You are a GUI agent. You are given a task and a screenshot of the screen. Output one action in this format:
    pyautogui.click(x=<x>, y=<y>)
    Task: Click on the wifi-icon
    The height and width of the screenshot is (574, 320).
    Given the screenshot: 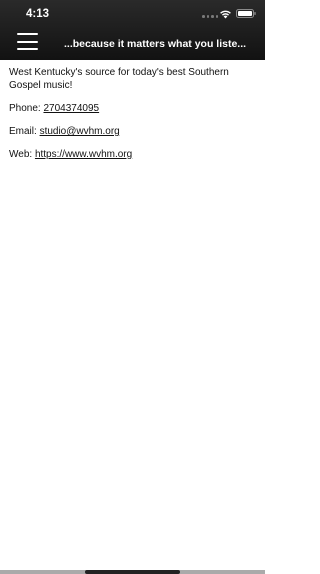 What is the action you would take?
    pyautogui.click(x=225, y=14)
    